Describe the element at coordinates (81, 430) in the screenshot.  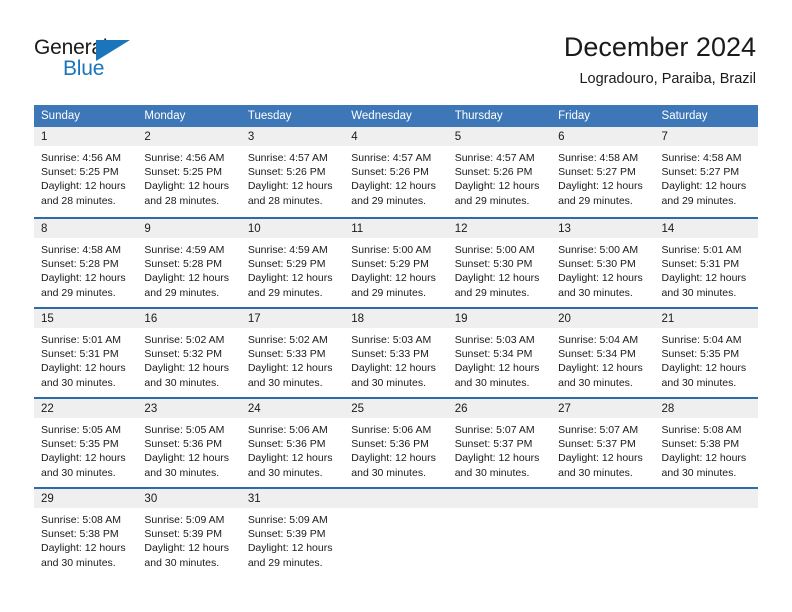
I see `sunrise-time: Sunrise: 5:05 AM` at that location.